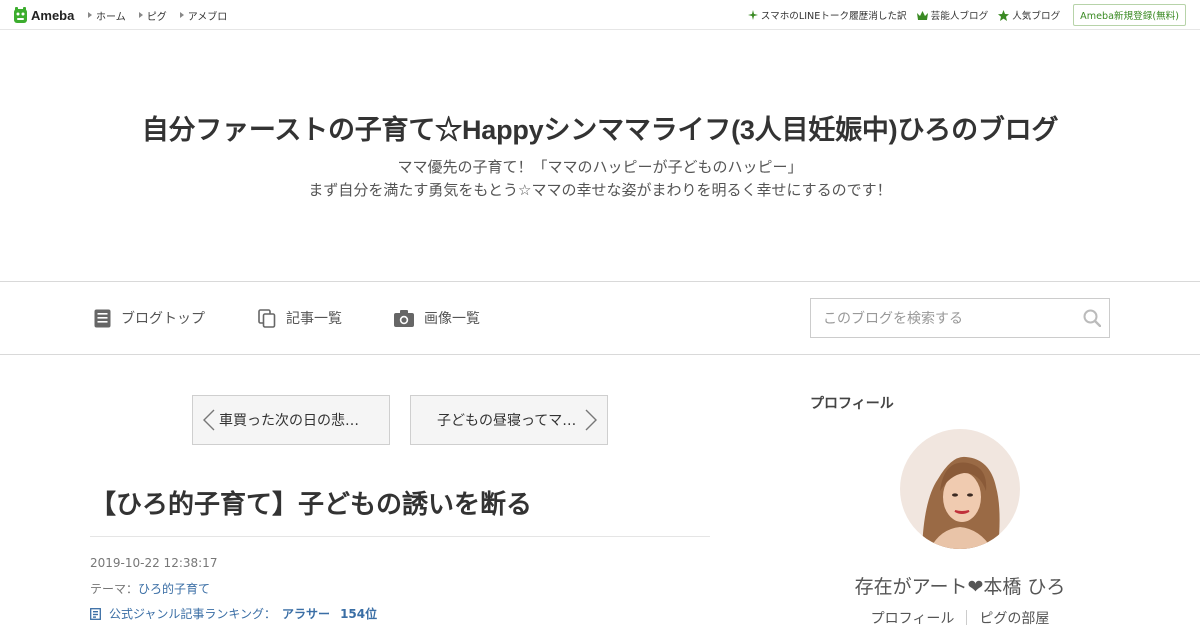 The width and height of the screenshot is (1200, 630). I want to click on article-theme: テーマ：ひろ的子育て, so click(150, 588).